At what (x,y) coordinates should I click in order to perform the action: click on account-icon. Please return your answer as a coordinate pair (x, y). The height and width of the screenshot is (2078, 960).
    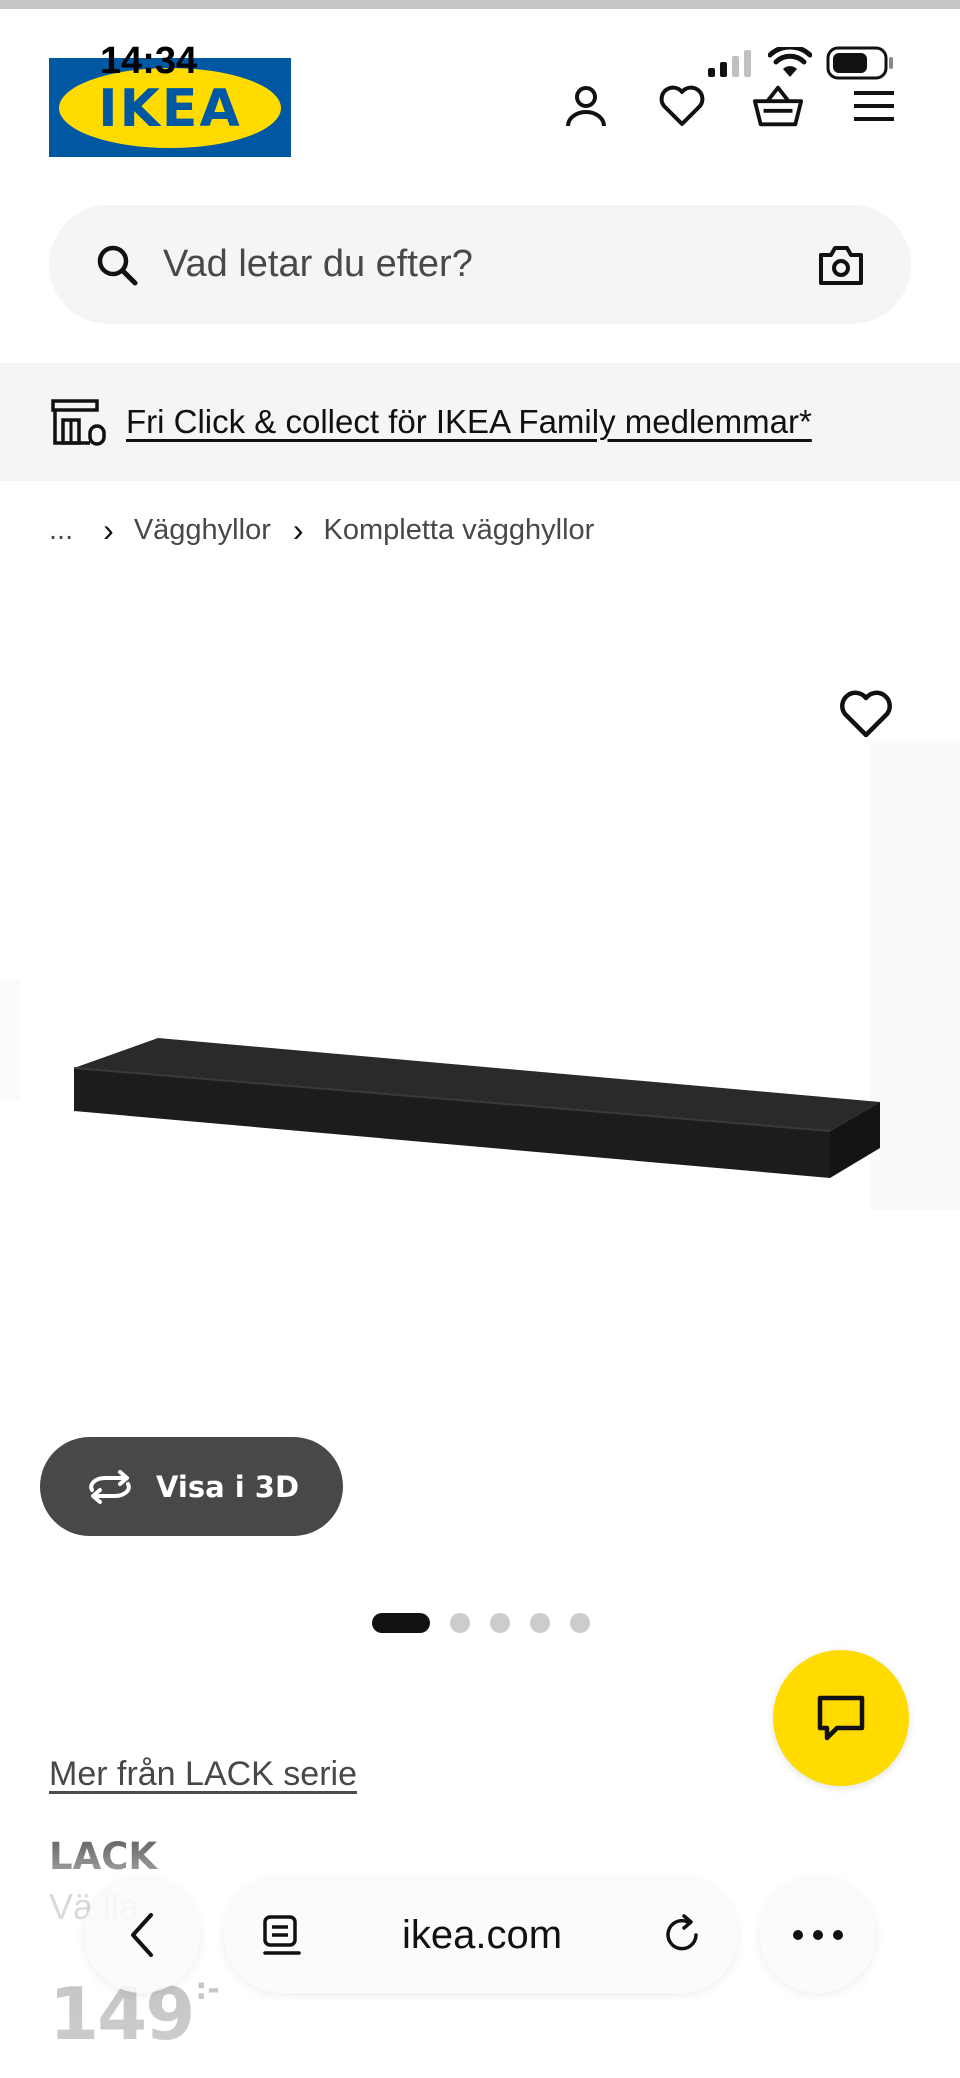
    Looking at the image, I should click on (586, 106).